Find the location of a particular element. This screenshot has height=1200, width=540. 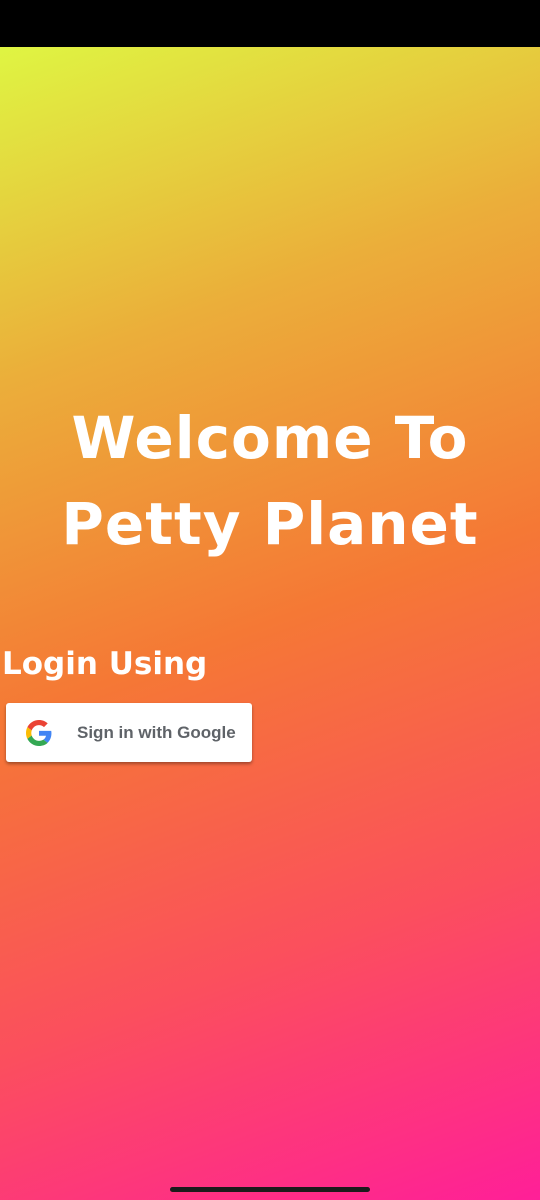

status-bar is located at coordinates (270, 23).